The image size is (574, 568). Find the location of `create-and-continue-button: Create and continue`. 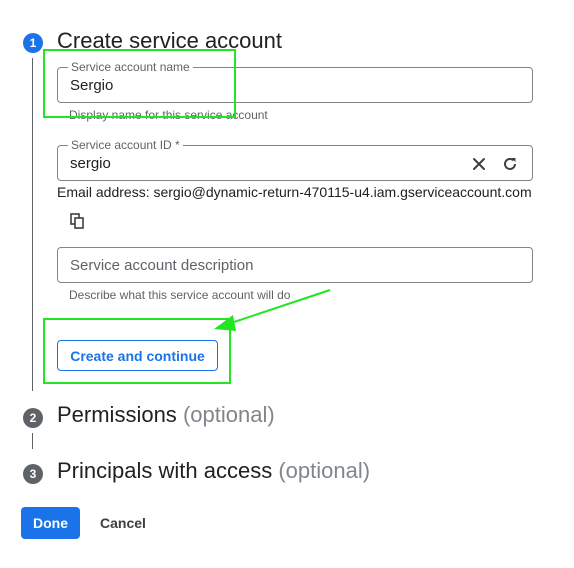

create-and-continue-button: Create and continue is located at coordinates (137, 355).